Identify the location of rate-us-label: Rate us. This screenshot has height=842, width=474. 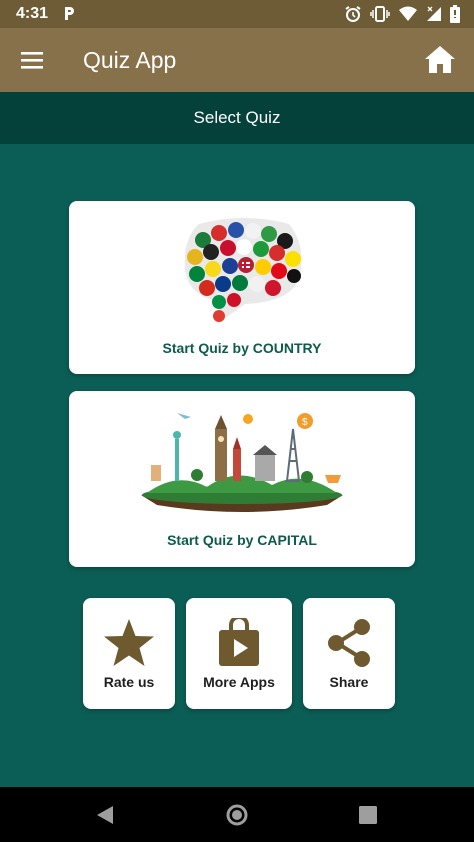
(129, 682).